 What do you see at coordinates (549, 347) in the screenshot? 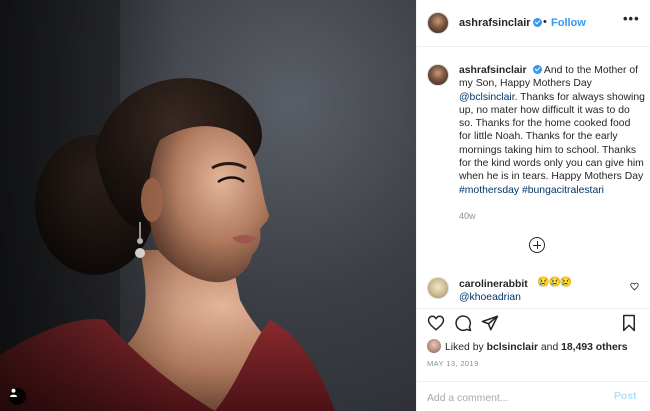
I see `liked-by-and: and` at bounding box center [549, 347].